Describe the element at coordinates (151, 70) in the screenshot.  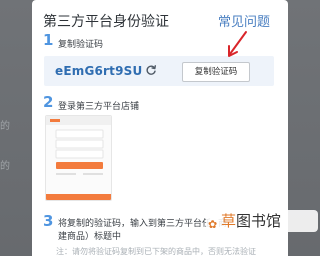
I see `refresh-icon` at that location.